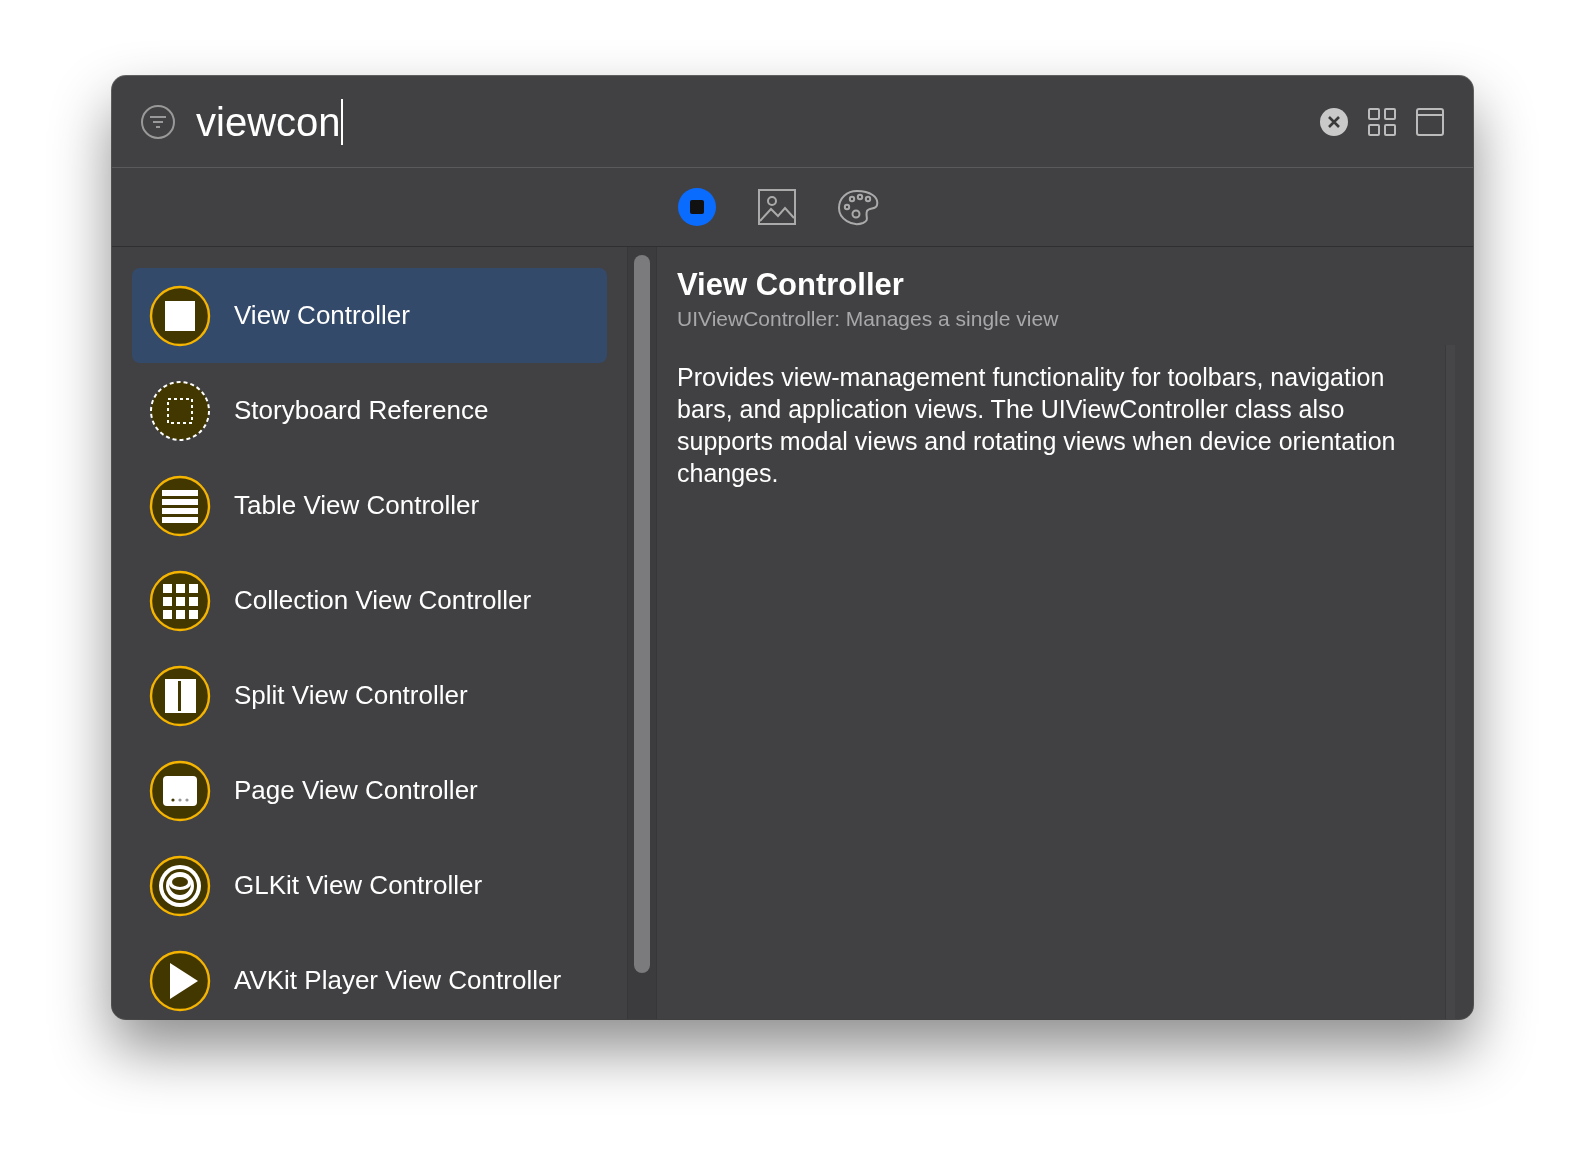  What do you see at coordinates (642, 614) in the screenshot?
I see `scrollbar-thumb` at bounding box center [642, 614].